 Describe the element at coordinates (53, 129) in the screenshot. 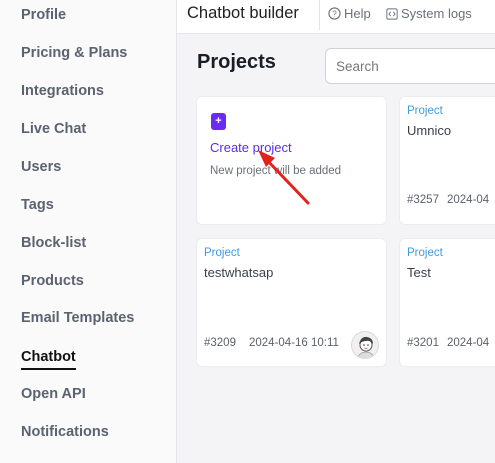

I see `sidebar-item-live-chat: Live Chat` at that location.